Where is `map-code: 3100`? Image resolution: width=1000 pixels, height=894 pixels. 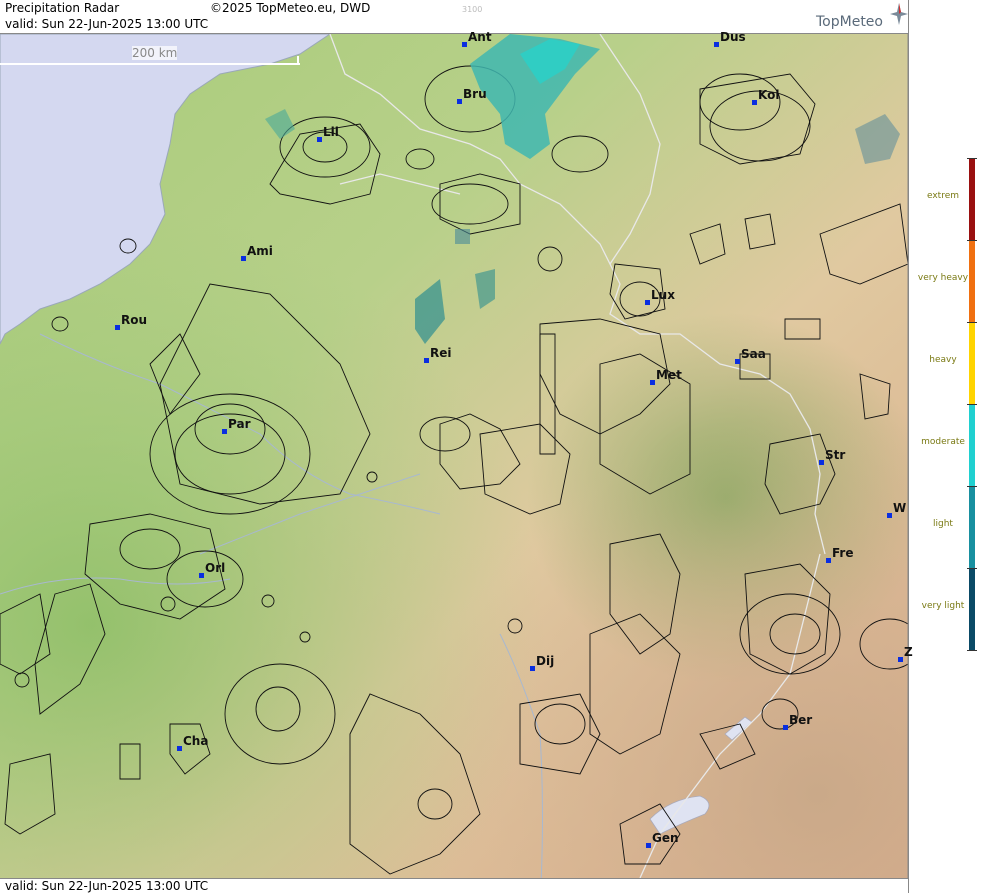 map-code: 3100 is located at coordinates (472, 9).